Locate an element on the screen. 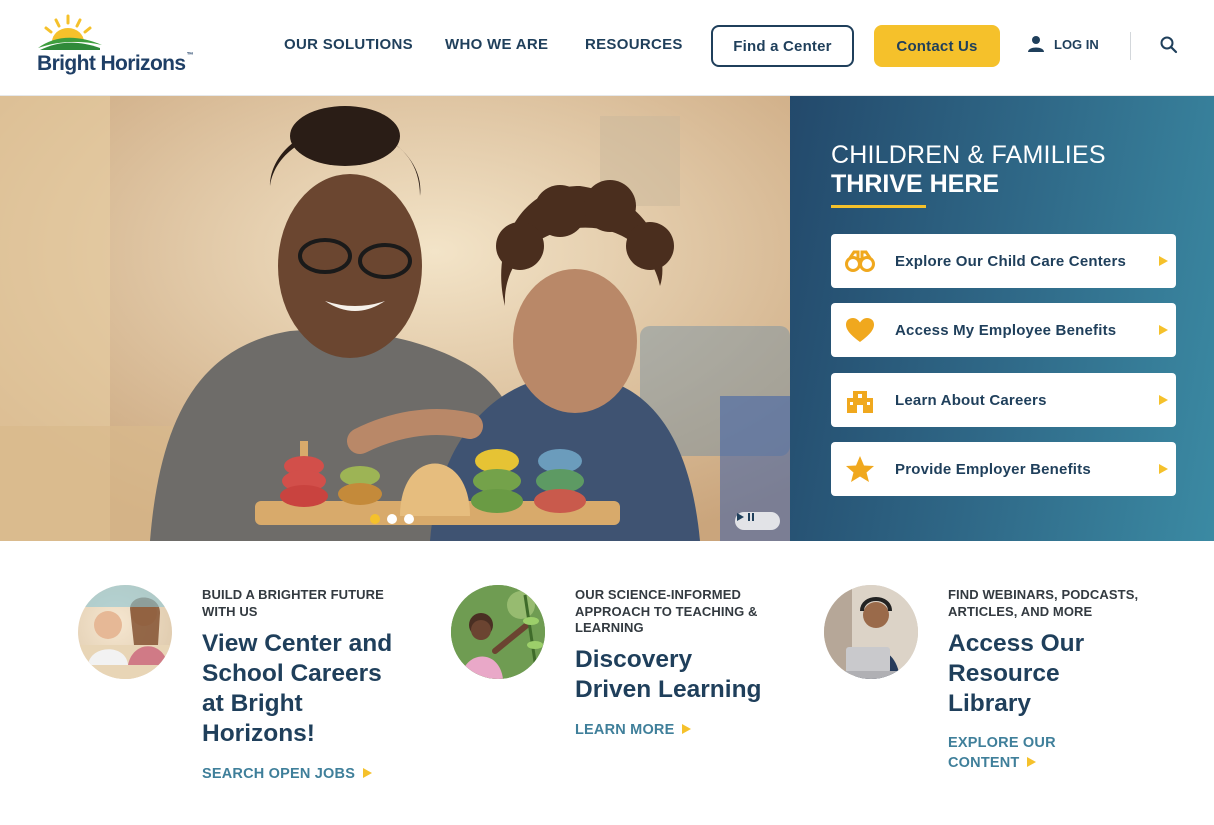  user-icon is located at coordinates (1036, 44).